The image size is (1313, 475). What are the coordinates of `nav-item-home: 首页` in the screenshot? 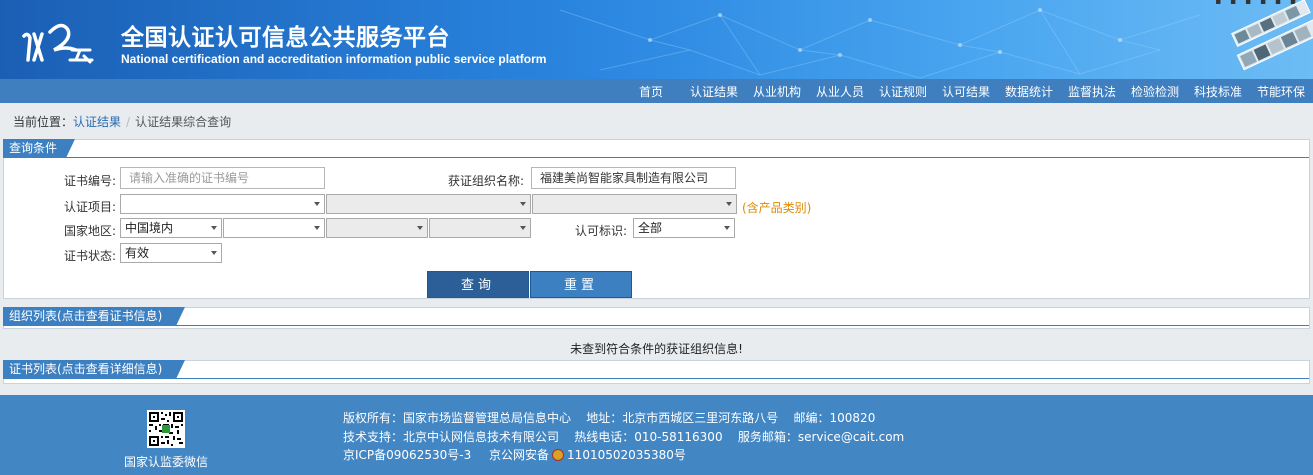 It's located at (651, 91).